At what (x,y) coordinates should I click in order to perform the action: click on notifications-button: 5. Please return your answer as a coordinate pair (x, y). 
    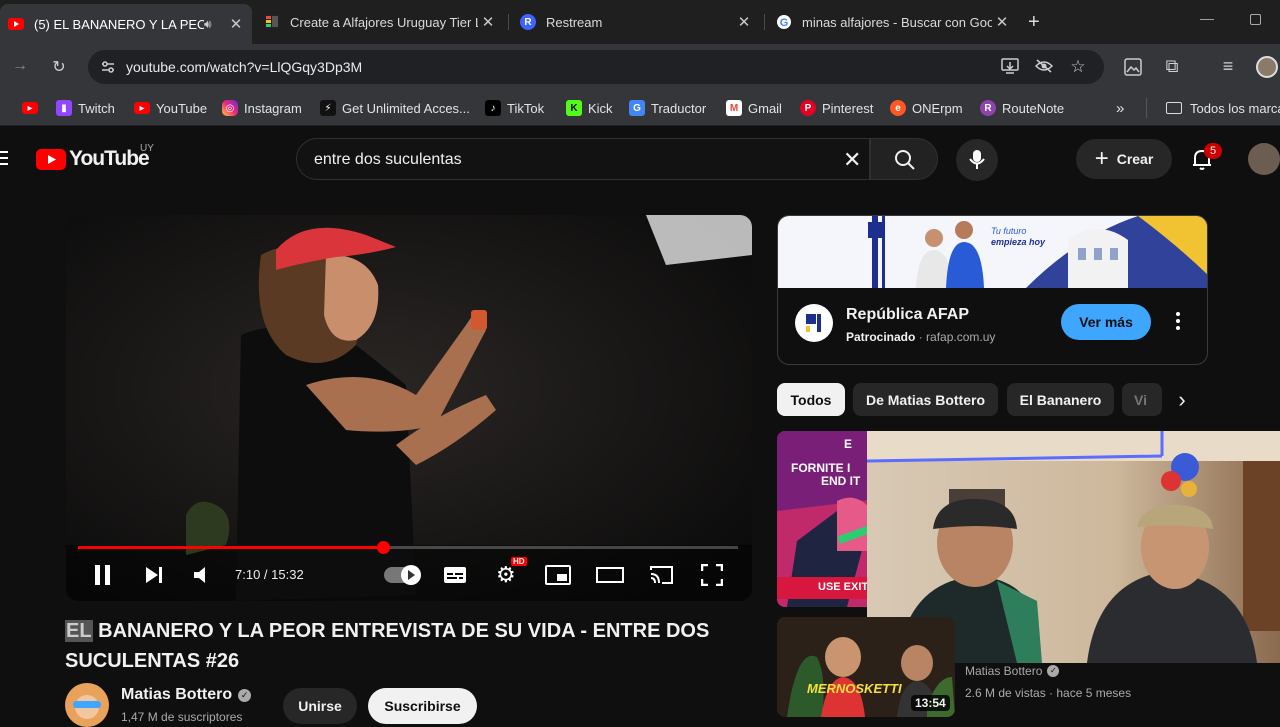
    Looking at the image, I should click on (1206, 159).